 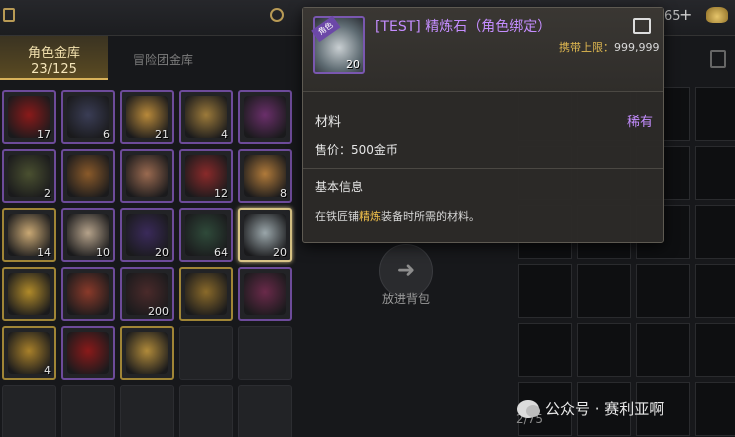 I want to click on inventory-slot: 14, so click(x=29, y=235).